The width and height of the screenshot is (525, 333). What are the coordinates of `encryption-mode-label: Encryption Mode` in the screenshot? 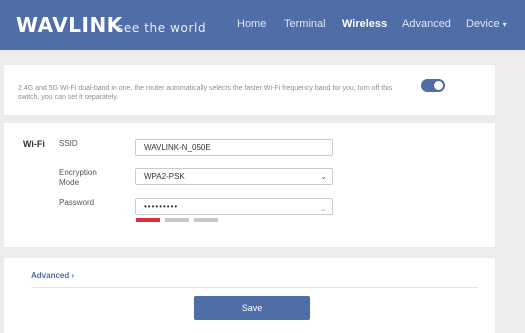 It's located at (78, 177).